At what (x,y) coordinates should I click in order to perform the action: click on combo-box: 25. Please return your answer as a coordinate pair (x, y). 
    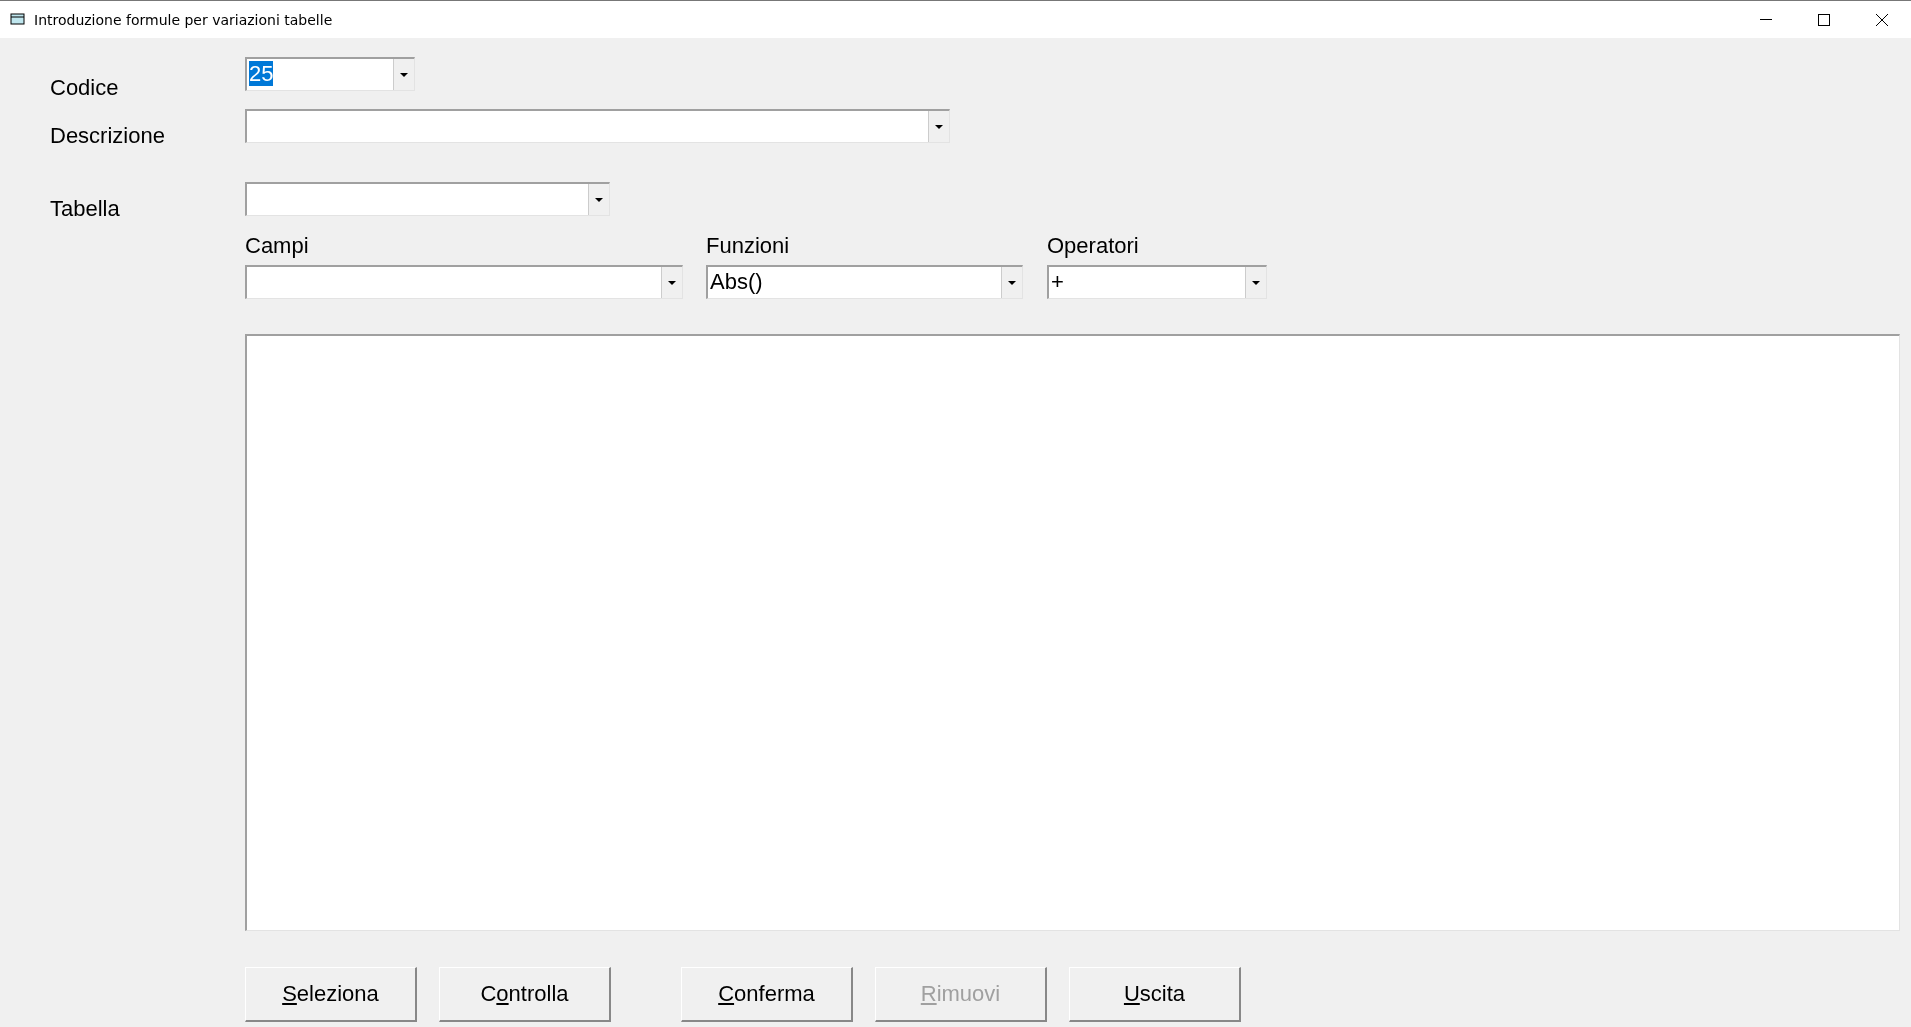
    Looking at the image, I should click on (330, 74).